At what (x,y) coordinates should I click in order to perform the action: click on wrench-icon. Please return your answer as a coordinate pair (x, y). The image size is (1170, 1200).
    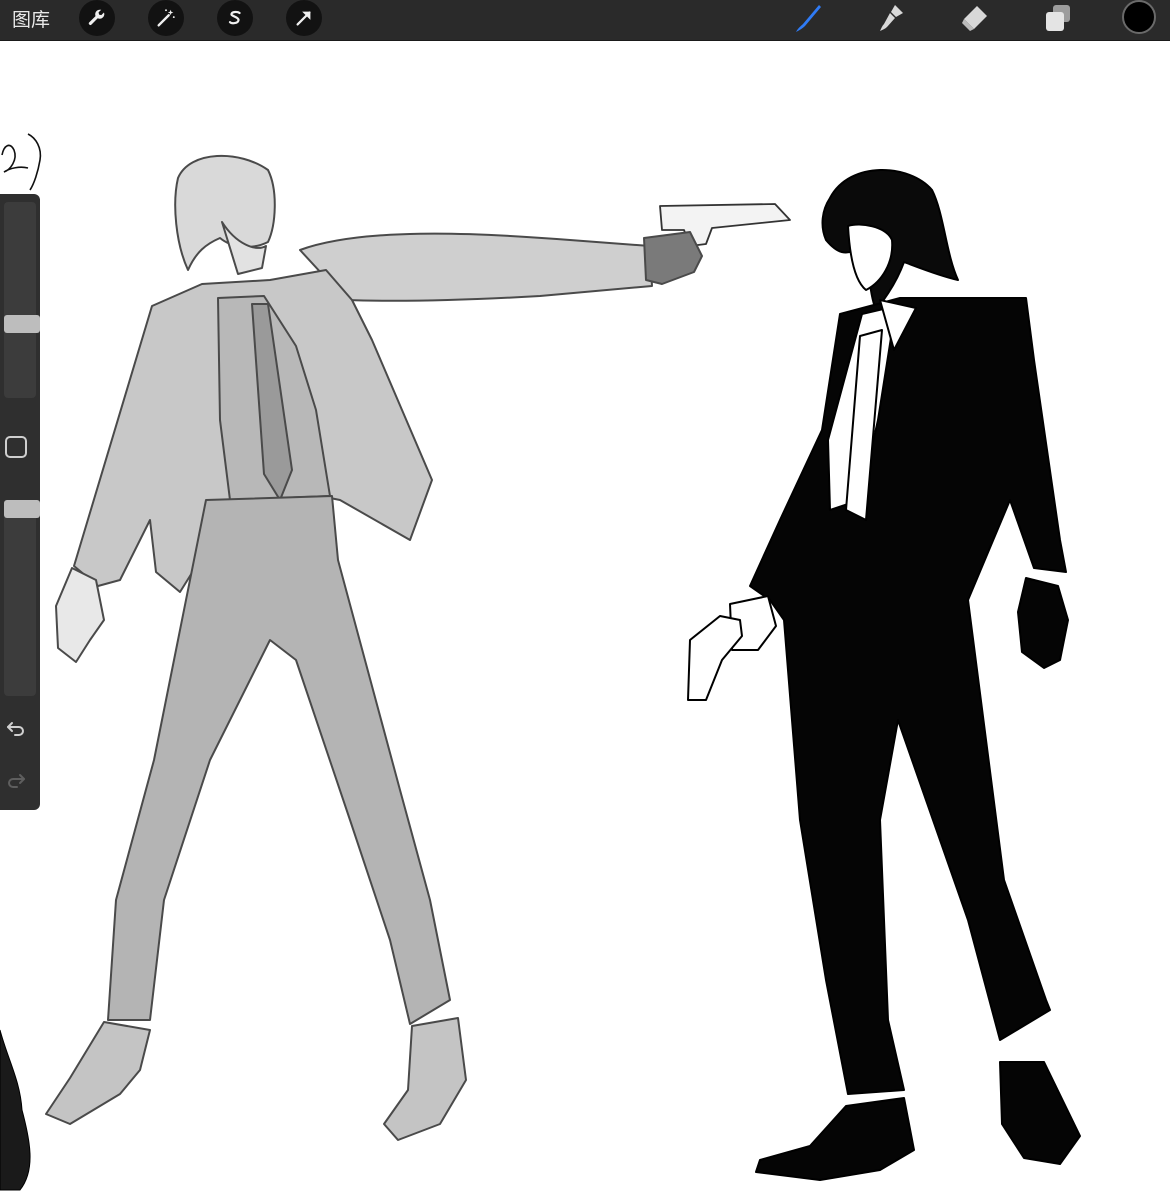
    Looking at the image, I should click on (96, 17).